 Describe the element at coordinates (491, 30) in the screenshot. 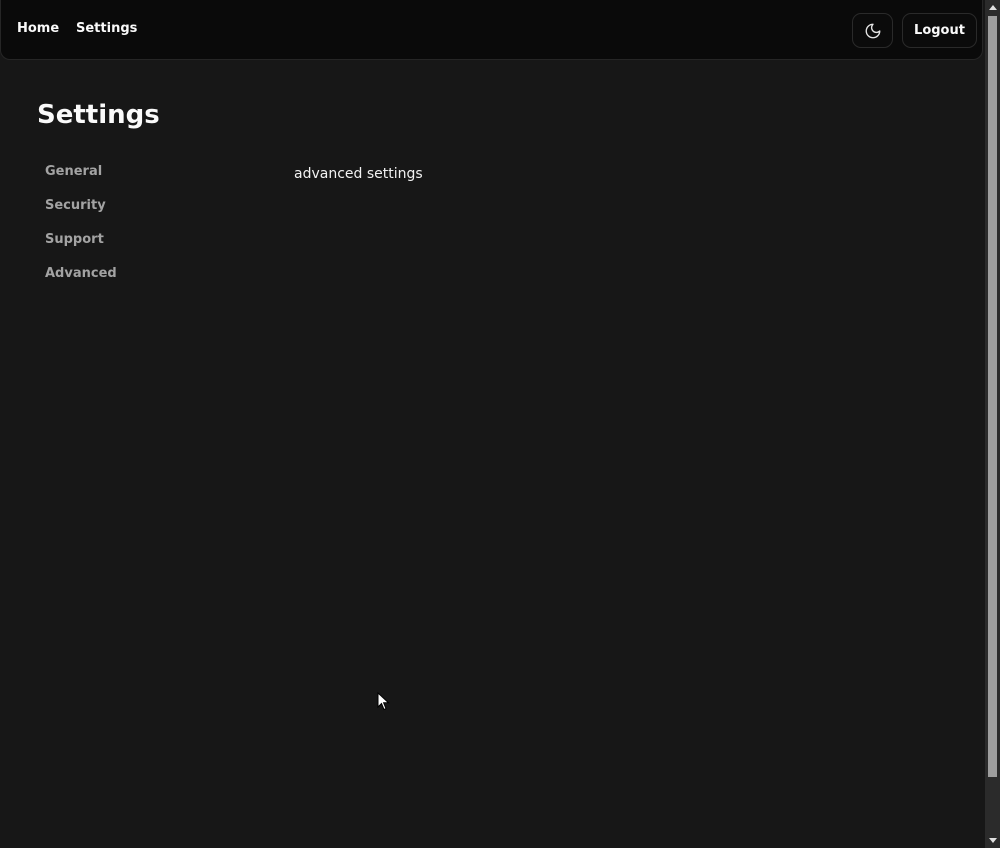

I see `top-navbar: Home Settings Logout` at that location.